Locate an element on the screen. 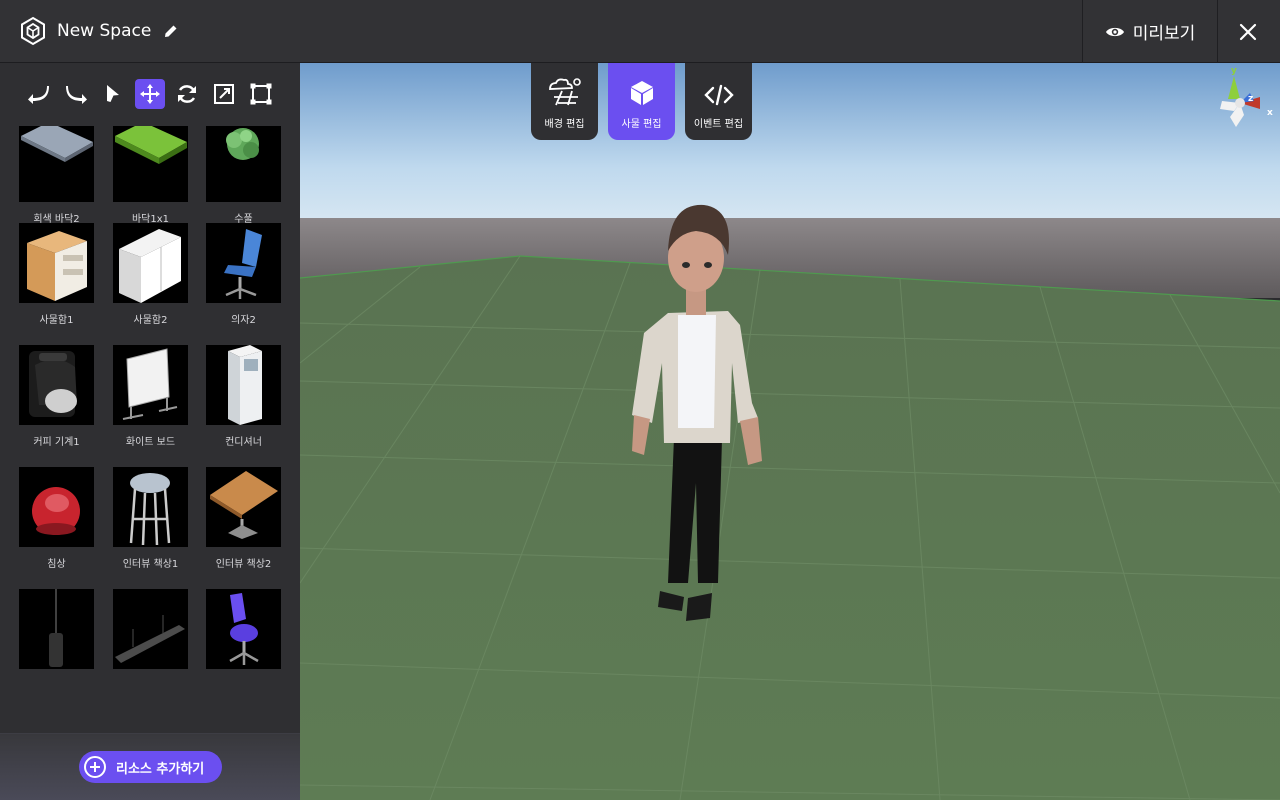 This screenshot has height=800, width=1280. rotate-tool-button is located at coordinates (187, 94).